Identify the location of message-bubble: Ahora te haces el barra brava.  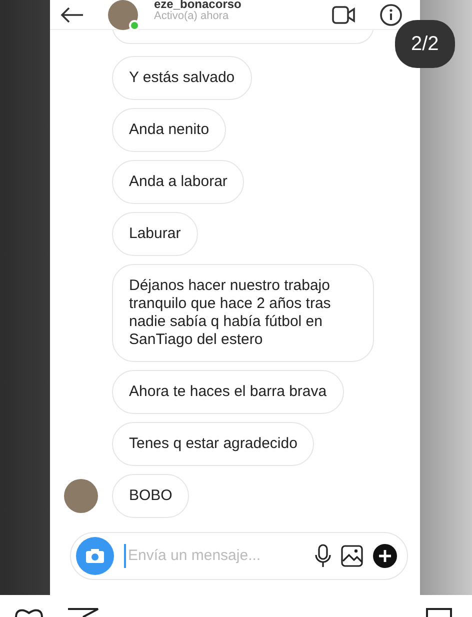
(228, 392).